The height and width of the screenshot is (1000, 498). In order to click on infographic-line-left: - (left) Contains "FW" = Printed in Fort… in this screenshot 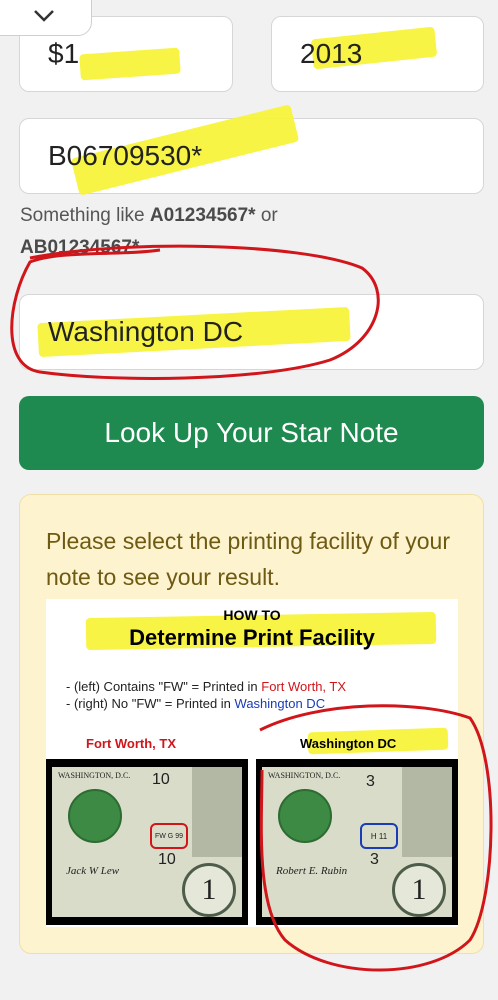, I will do `click(206, 686)`.